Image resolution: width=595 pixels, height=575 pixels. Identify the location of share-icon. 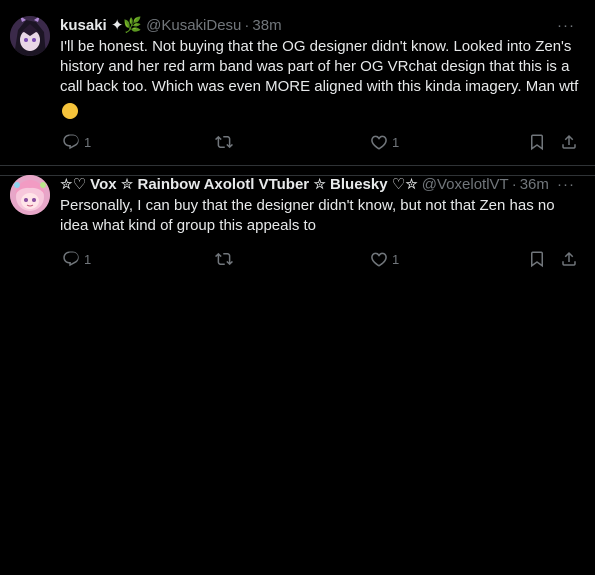
(569, 258).